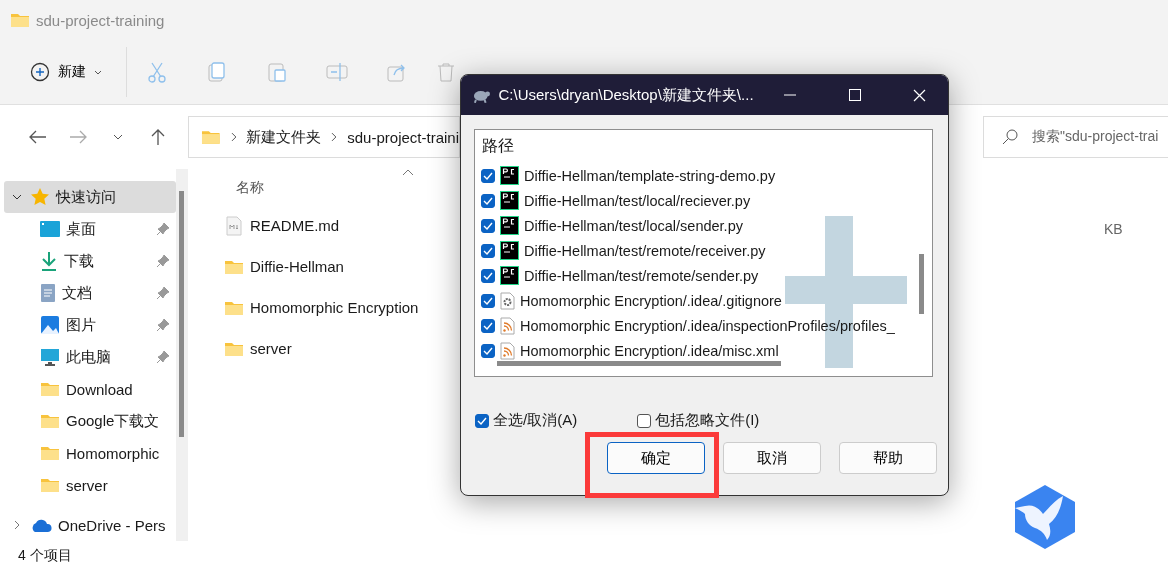  Describe the element at coordinates (408, 172) in the screenshot. I see `sort-caret-icon` at that location.